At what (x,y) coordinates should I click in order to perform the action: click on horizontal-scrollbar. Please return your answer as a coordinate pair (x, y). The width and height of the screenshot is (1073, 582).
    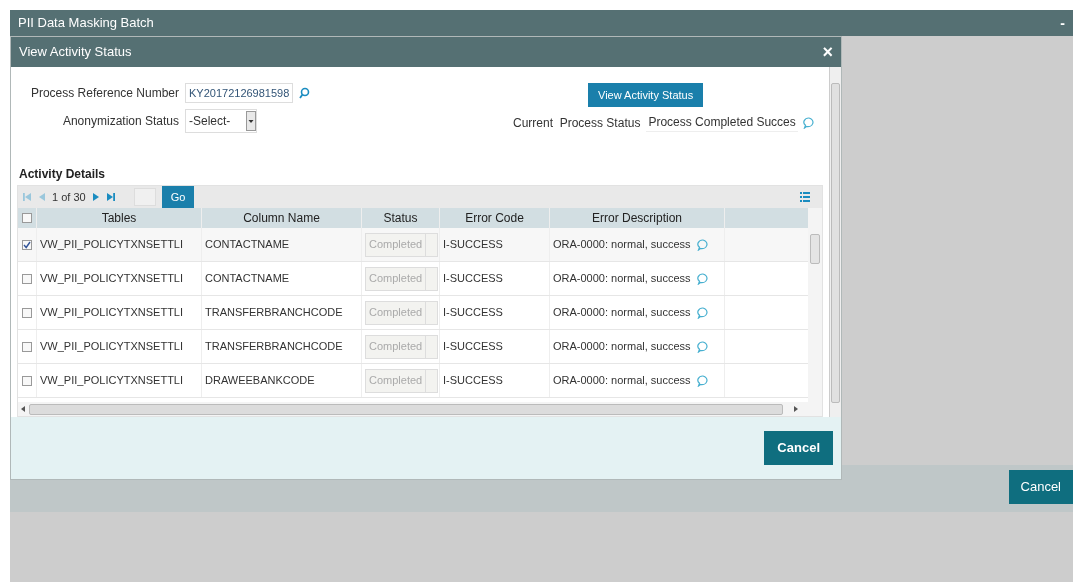
    Looking at the image, I should click on (406, 409).